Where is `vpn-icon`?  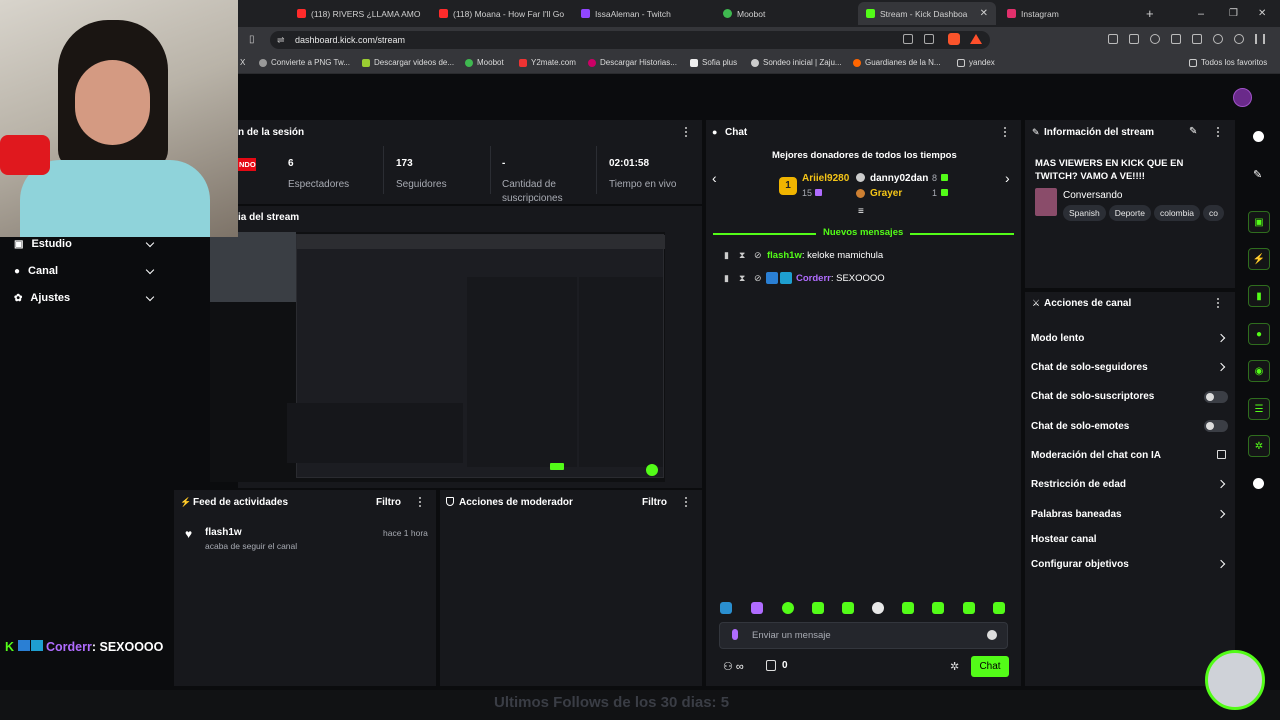
vpn-icon is located at coordinates (1239, 39).